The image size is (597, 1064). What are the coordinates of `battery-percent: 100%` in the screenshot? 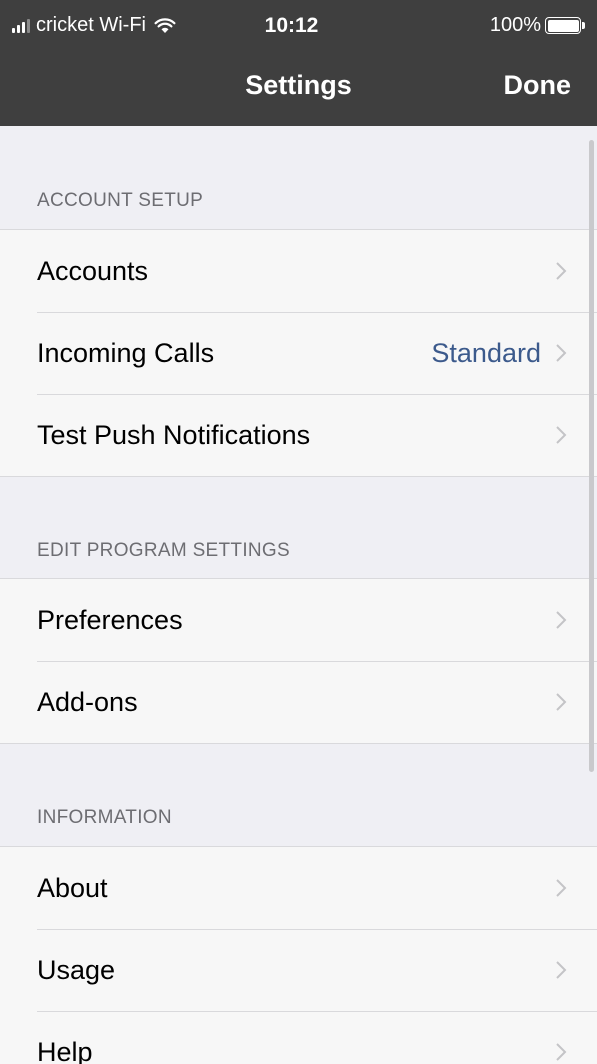 It's located at (515, 25).